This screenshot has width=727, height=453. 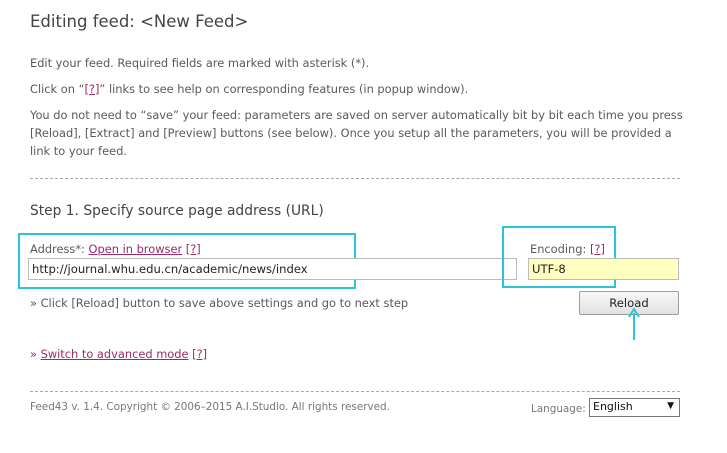 What do you see at coordinates (57, 89) in the screenshot?
I see `help-prefix: Click on “` at bounding box center [57, 89].